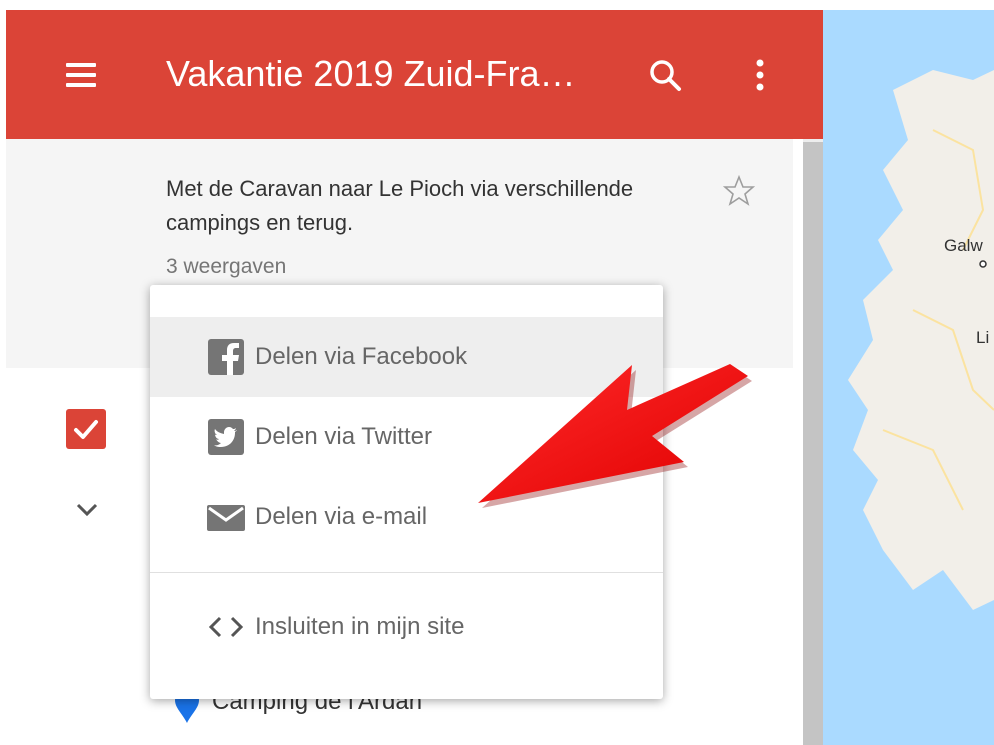  I want to click on embed-site-item: Insluiten in mijn site, so click(406, 627).